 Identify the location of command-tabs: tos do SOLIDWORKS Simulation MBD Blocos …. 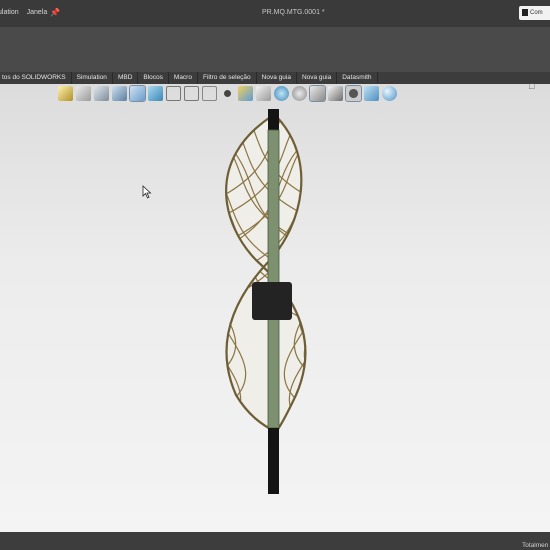
(275, 78).